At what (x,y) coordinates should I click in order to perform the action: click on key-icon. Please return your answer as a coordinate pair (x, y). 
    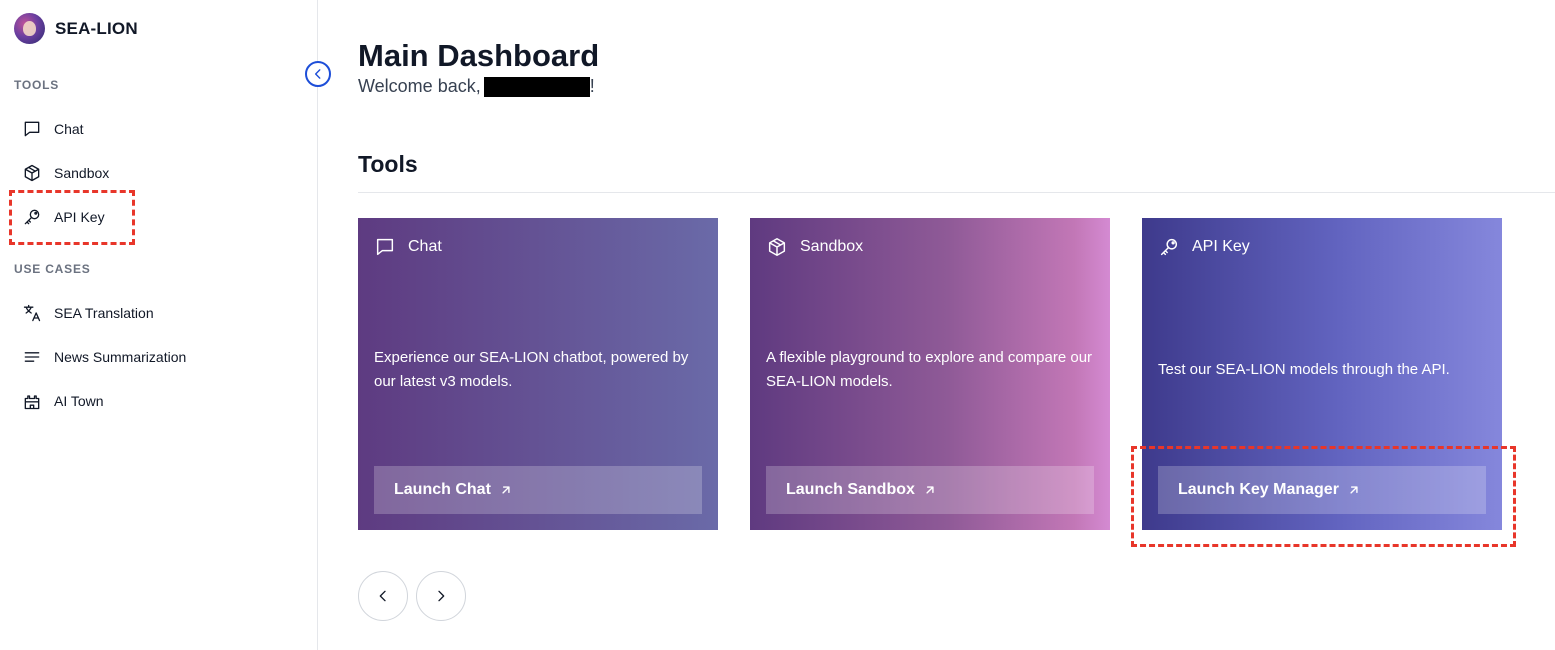
    Looking at the image, I should click on (1169, 247).